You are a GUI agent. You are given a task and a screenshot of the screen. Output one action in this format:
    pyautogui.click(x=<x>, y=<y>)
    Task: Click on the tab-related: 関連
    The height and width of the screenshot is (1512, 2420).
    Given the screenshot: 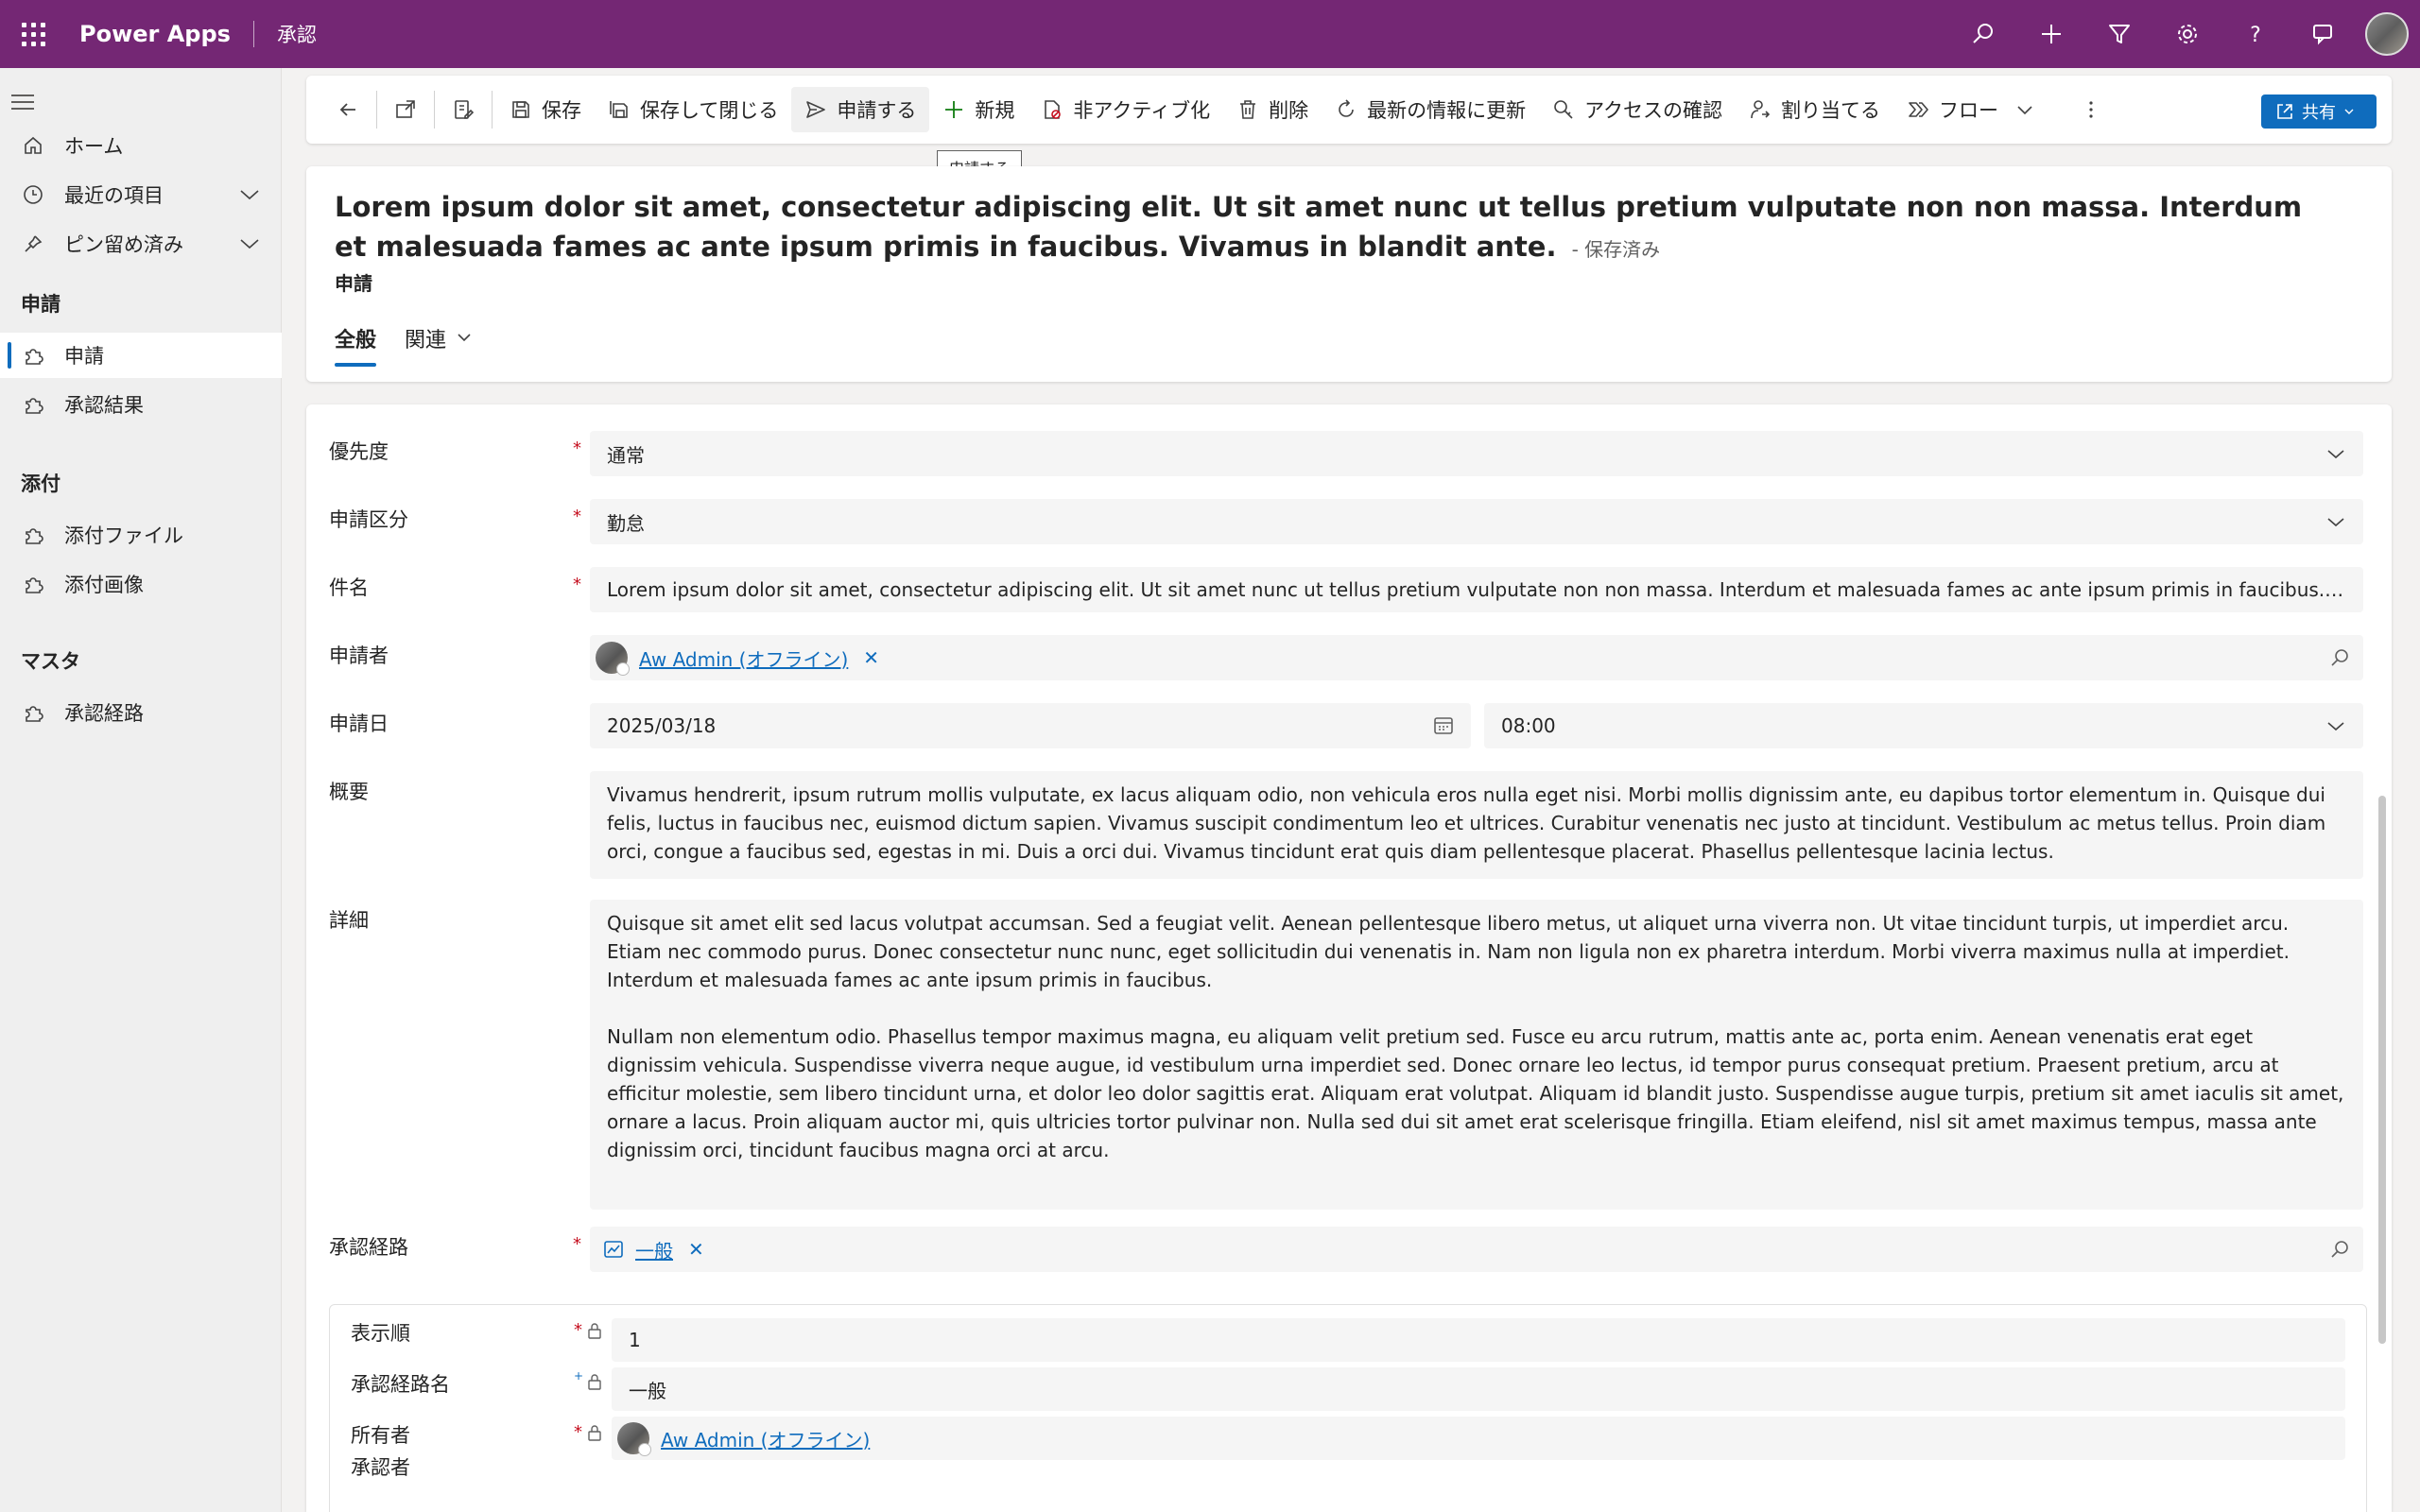 What is the action you would take?
    pyautogui.click(x=439, y=346)
    